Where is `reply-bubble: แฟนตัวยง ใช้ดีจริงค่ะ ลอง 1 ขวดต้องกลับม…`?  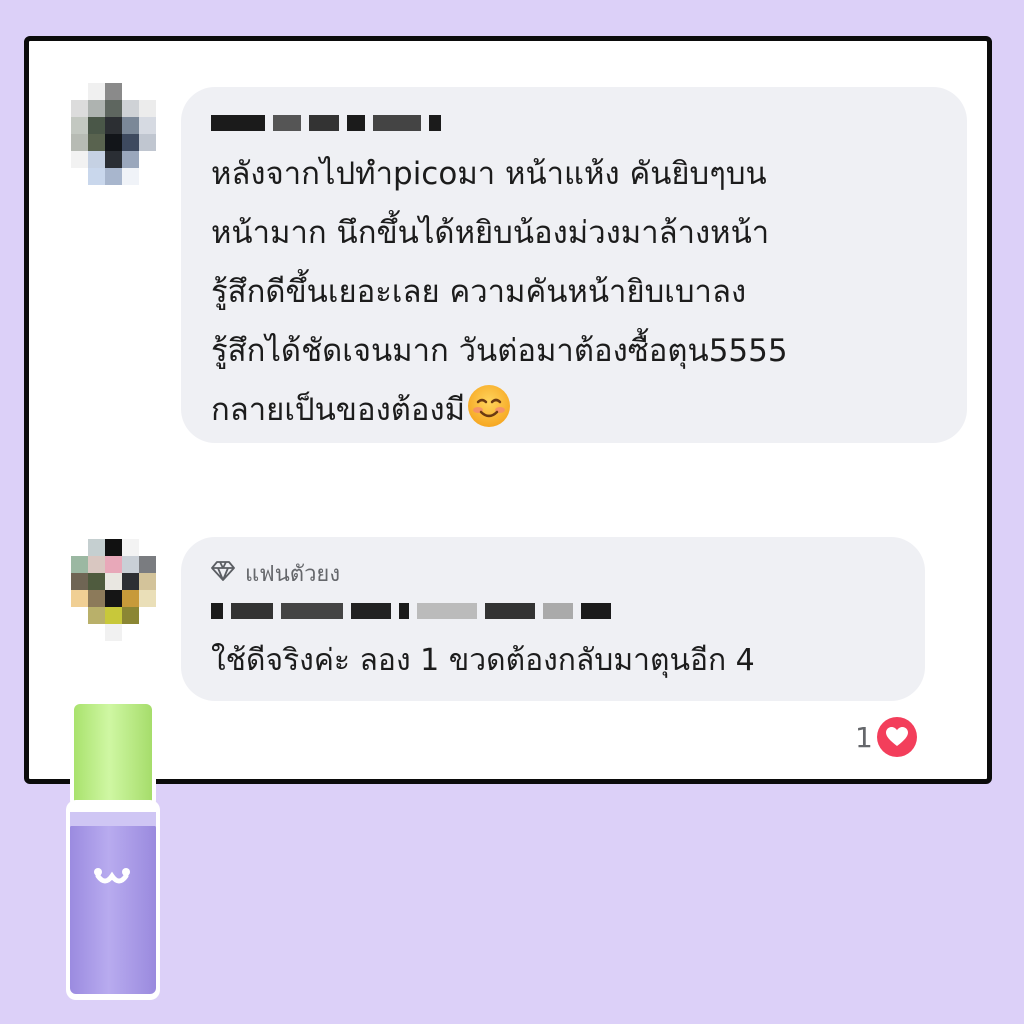 reply-bubble: แฟนตัวยง ใช้ดีจริงค่ะ ลอง 1 ขวดต้องกลับม… is located at coordinates (553, 619).